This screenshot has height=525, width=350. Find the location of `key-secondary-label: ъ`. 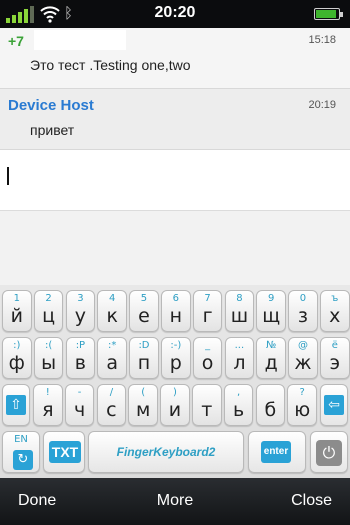

key-secondary-label: ъ is located at coordinates (335, 298).